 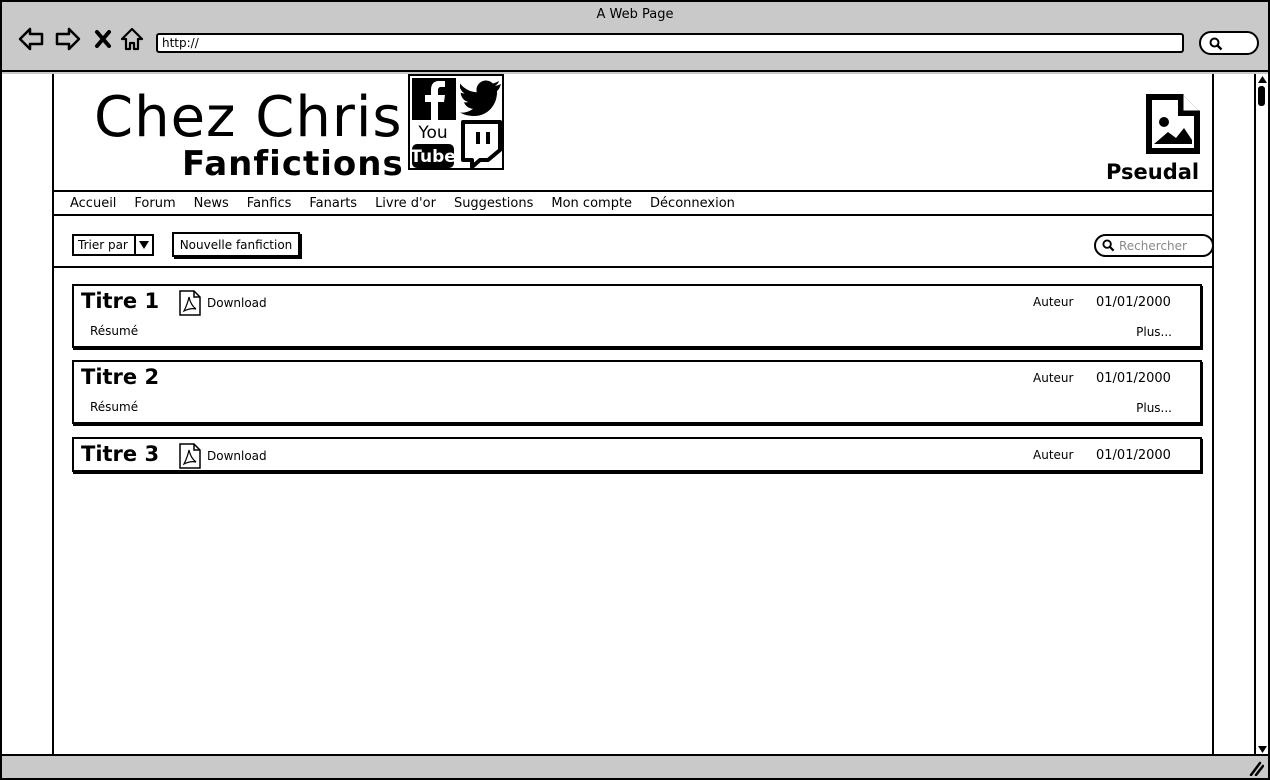 I want to click on menu-item-news: News, so click(x=211, y=203).